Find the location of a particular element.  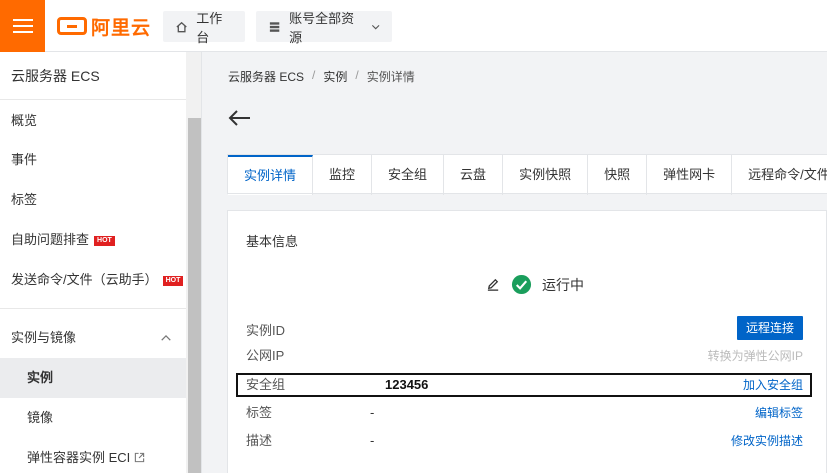

breadcrumb-instance-detail: 实例详情 is located at coordinates (390, 77).